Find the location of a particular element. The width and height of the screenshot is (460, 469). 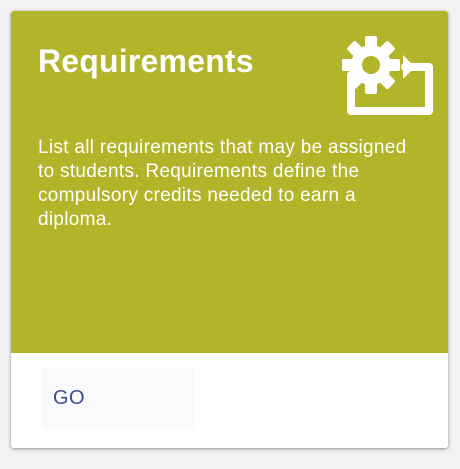

card-title: Requirements is located at coordinates (146, 61).